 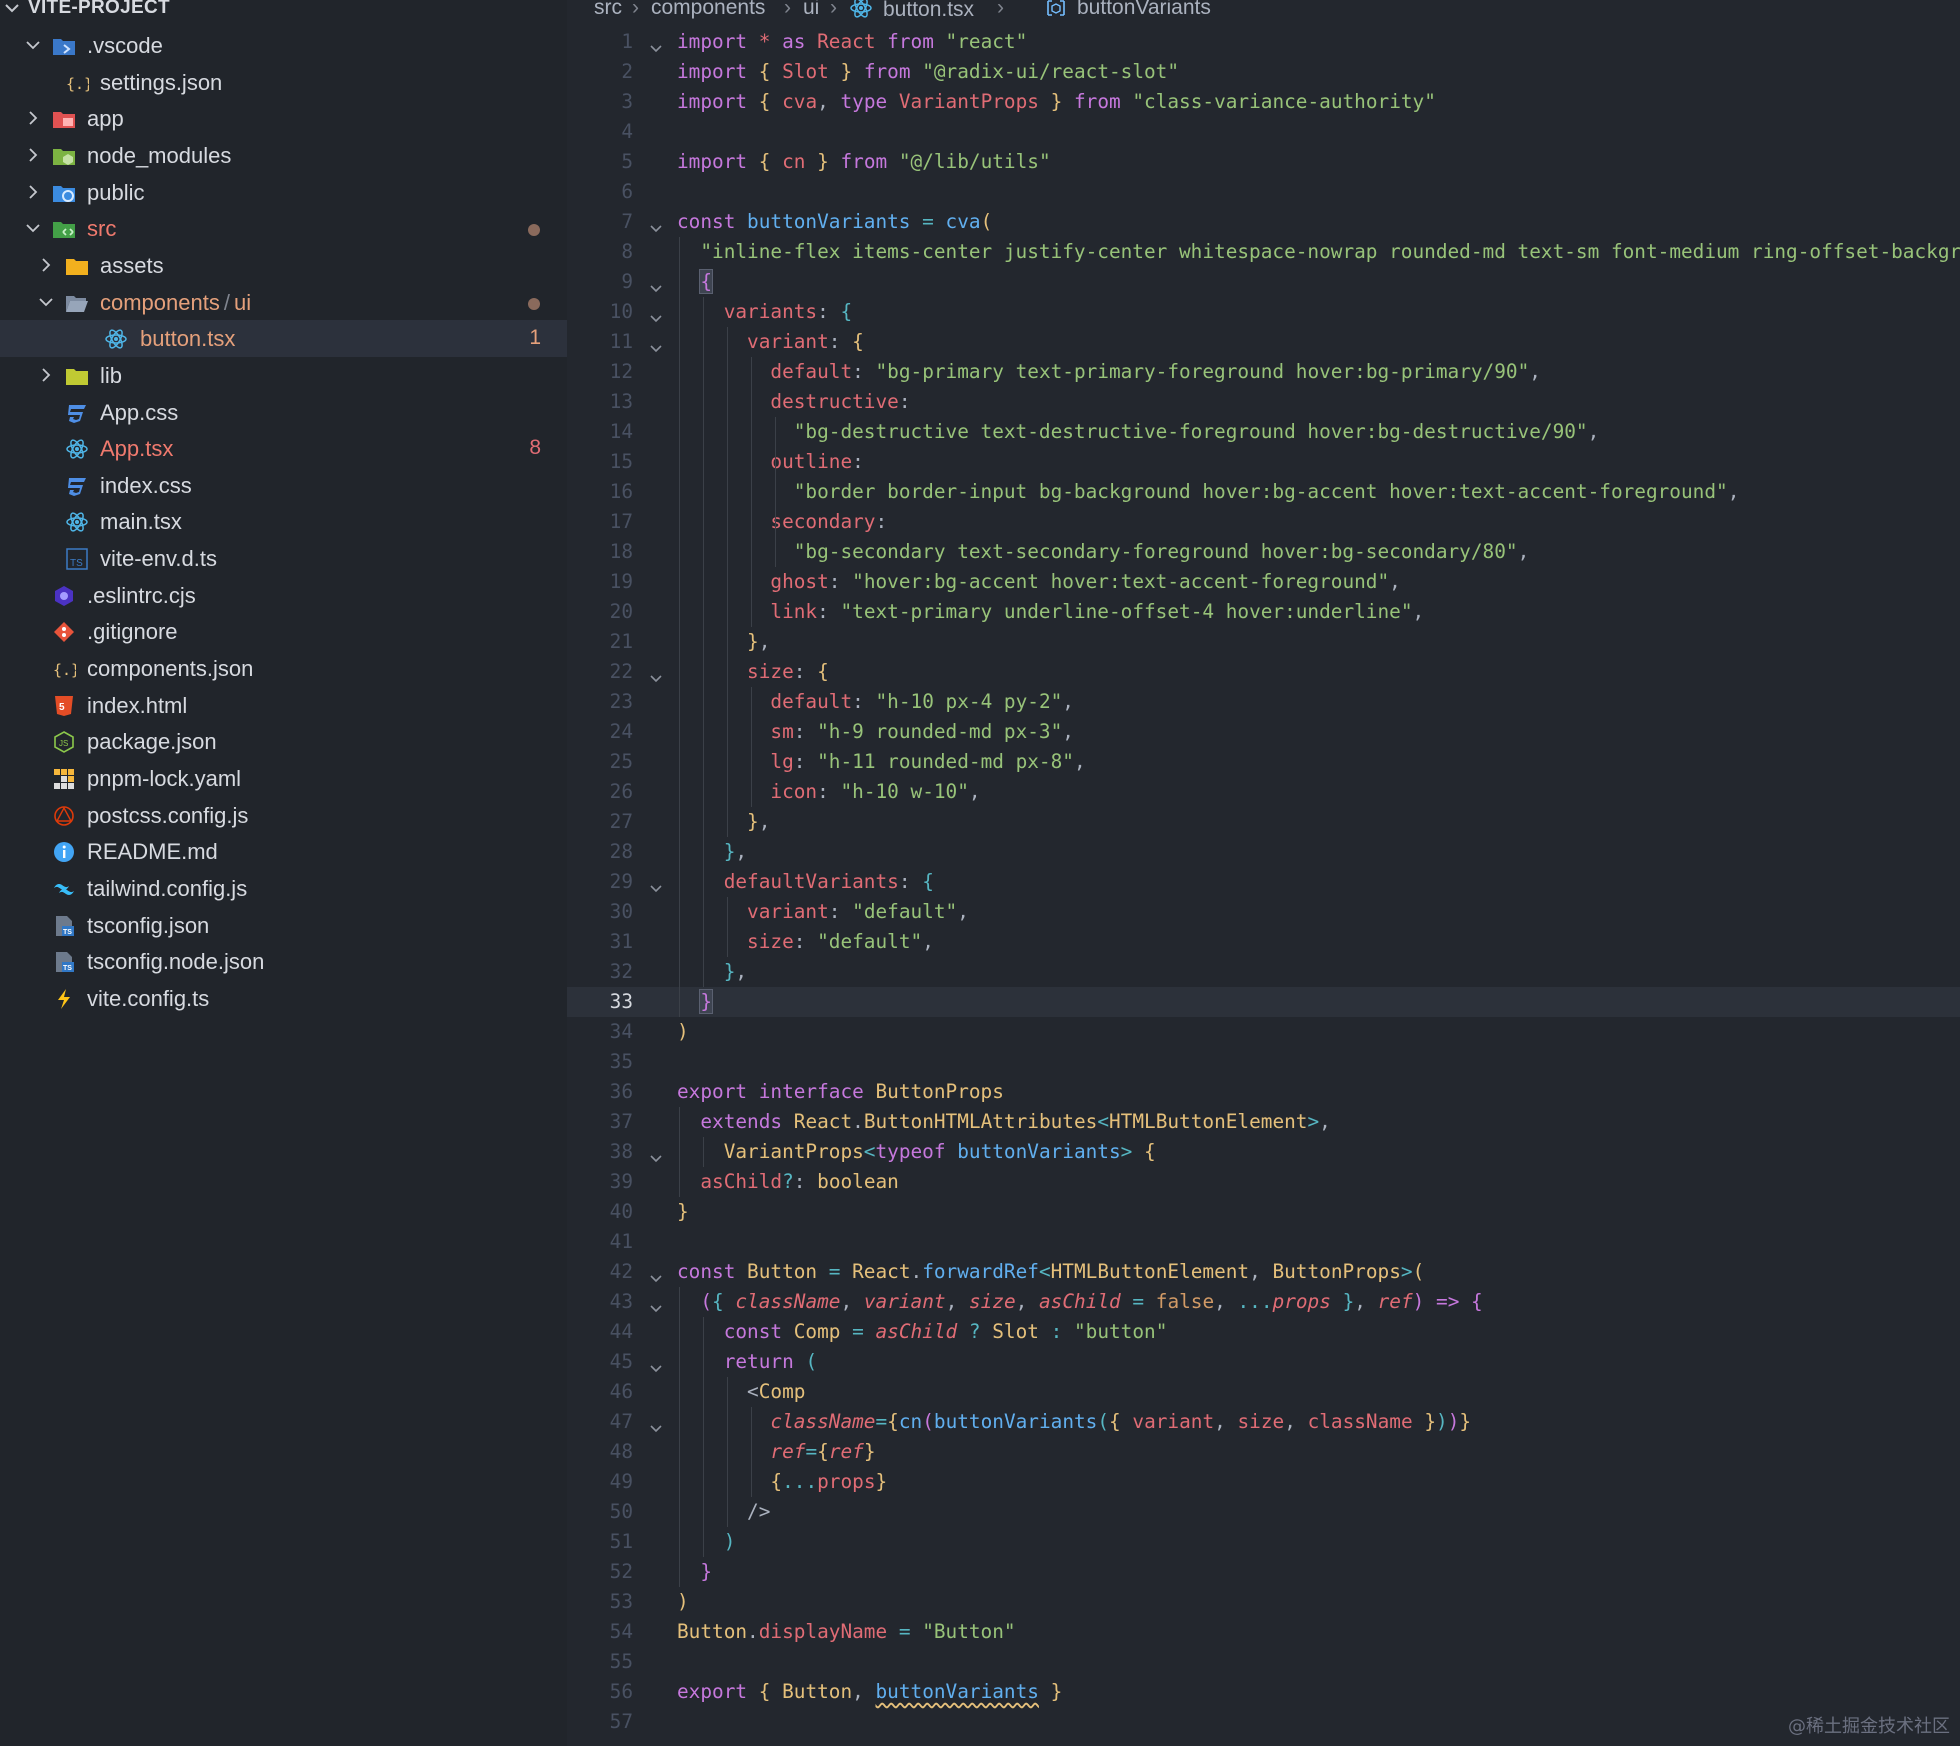 What do you see at coordinates (1263, 942) in the screenshot?
I see `code-line: 31 size: "default",` at bounding box center [1263, 942].